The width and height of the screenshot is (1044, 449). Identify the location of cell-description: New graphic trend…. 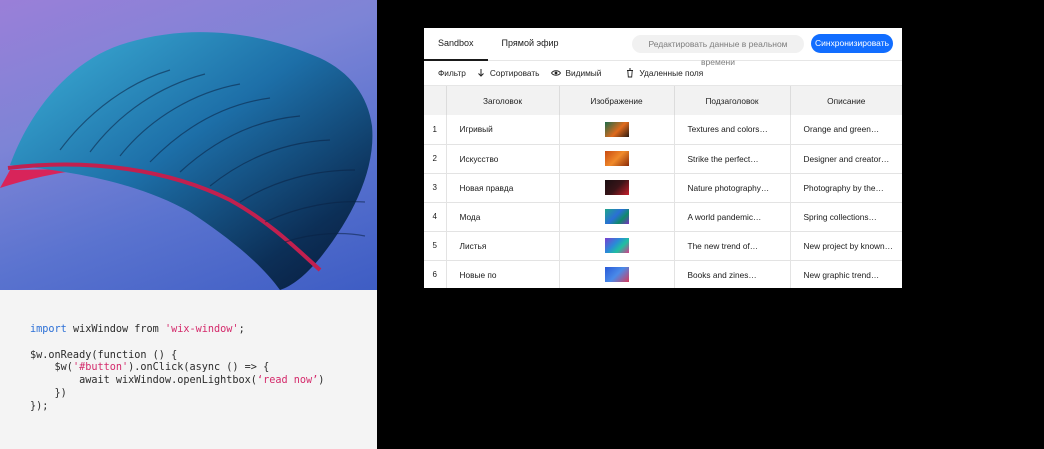
(846, 274).